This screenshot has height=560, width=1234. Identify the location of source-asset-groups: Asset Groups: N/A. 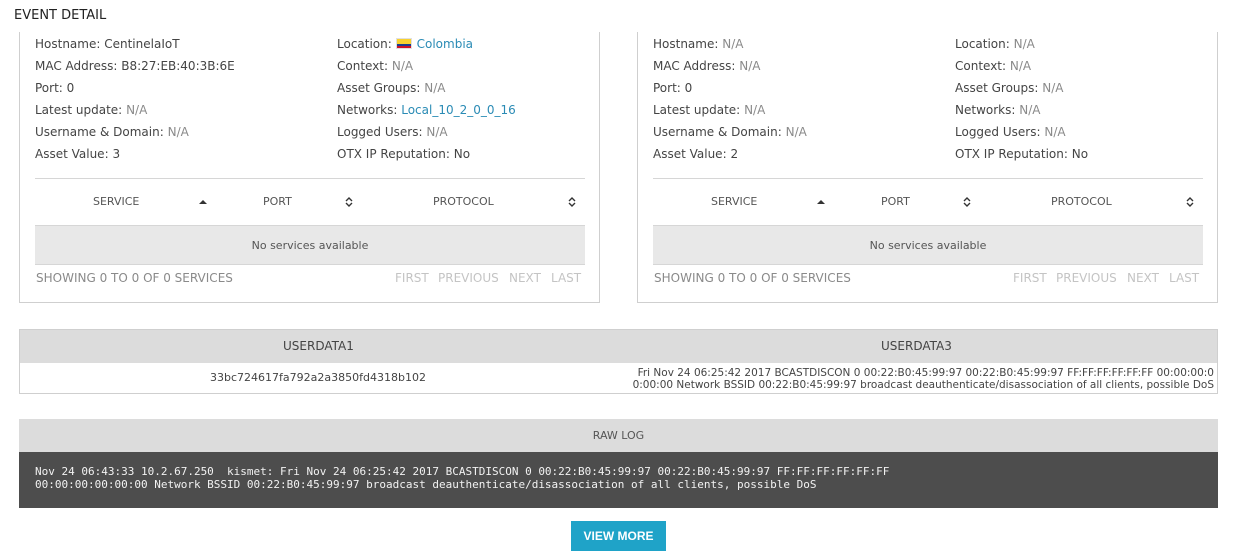
(391, 88).